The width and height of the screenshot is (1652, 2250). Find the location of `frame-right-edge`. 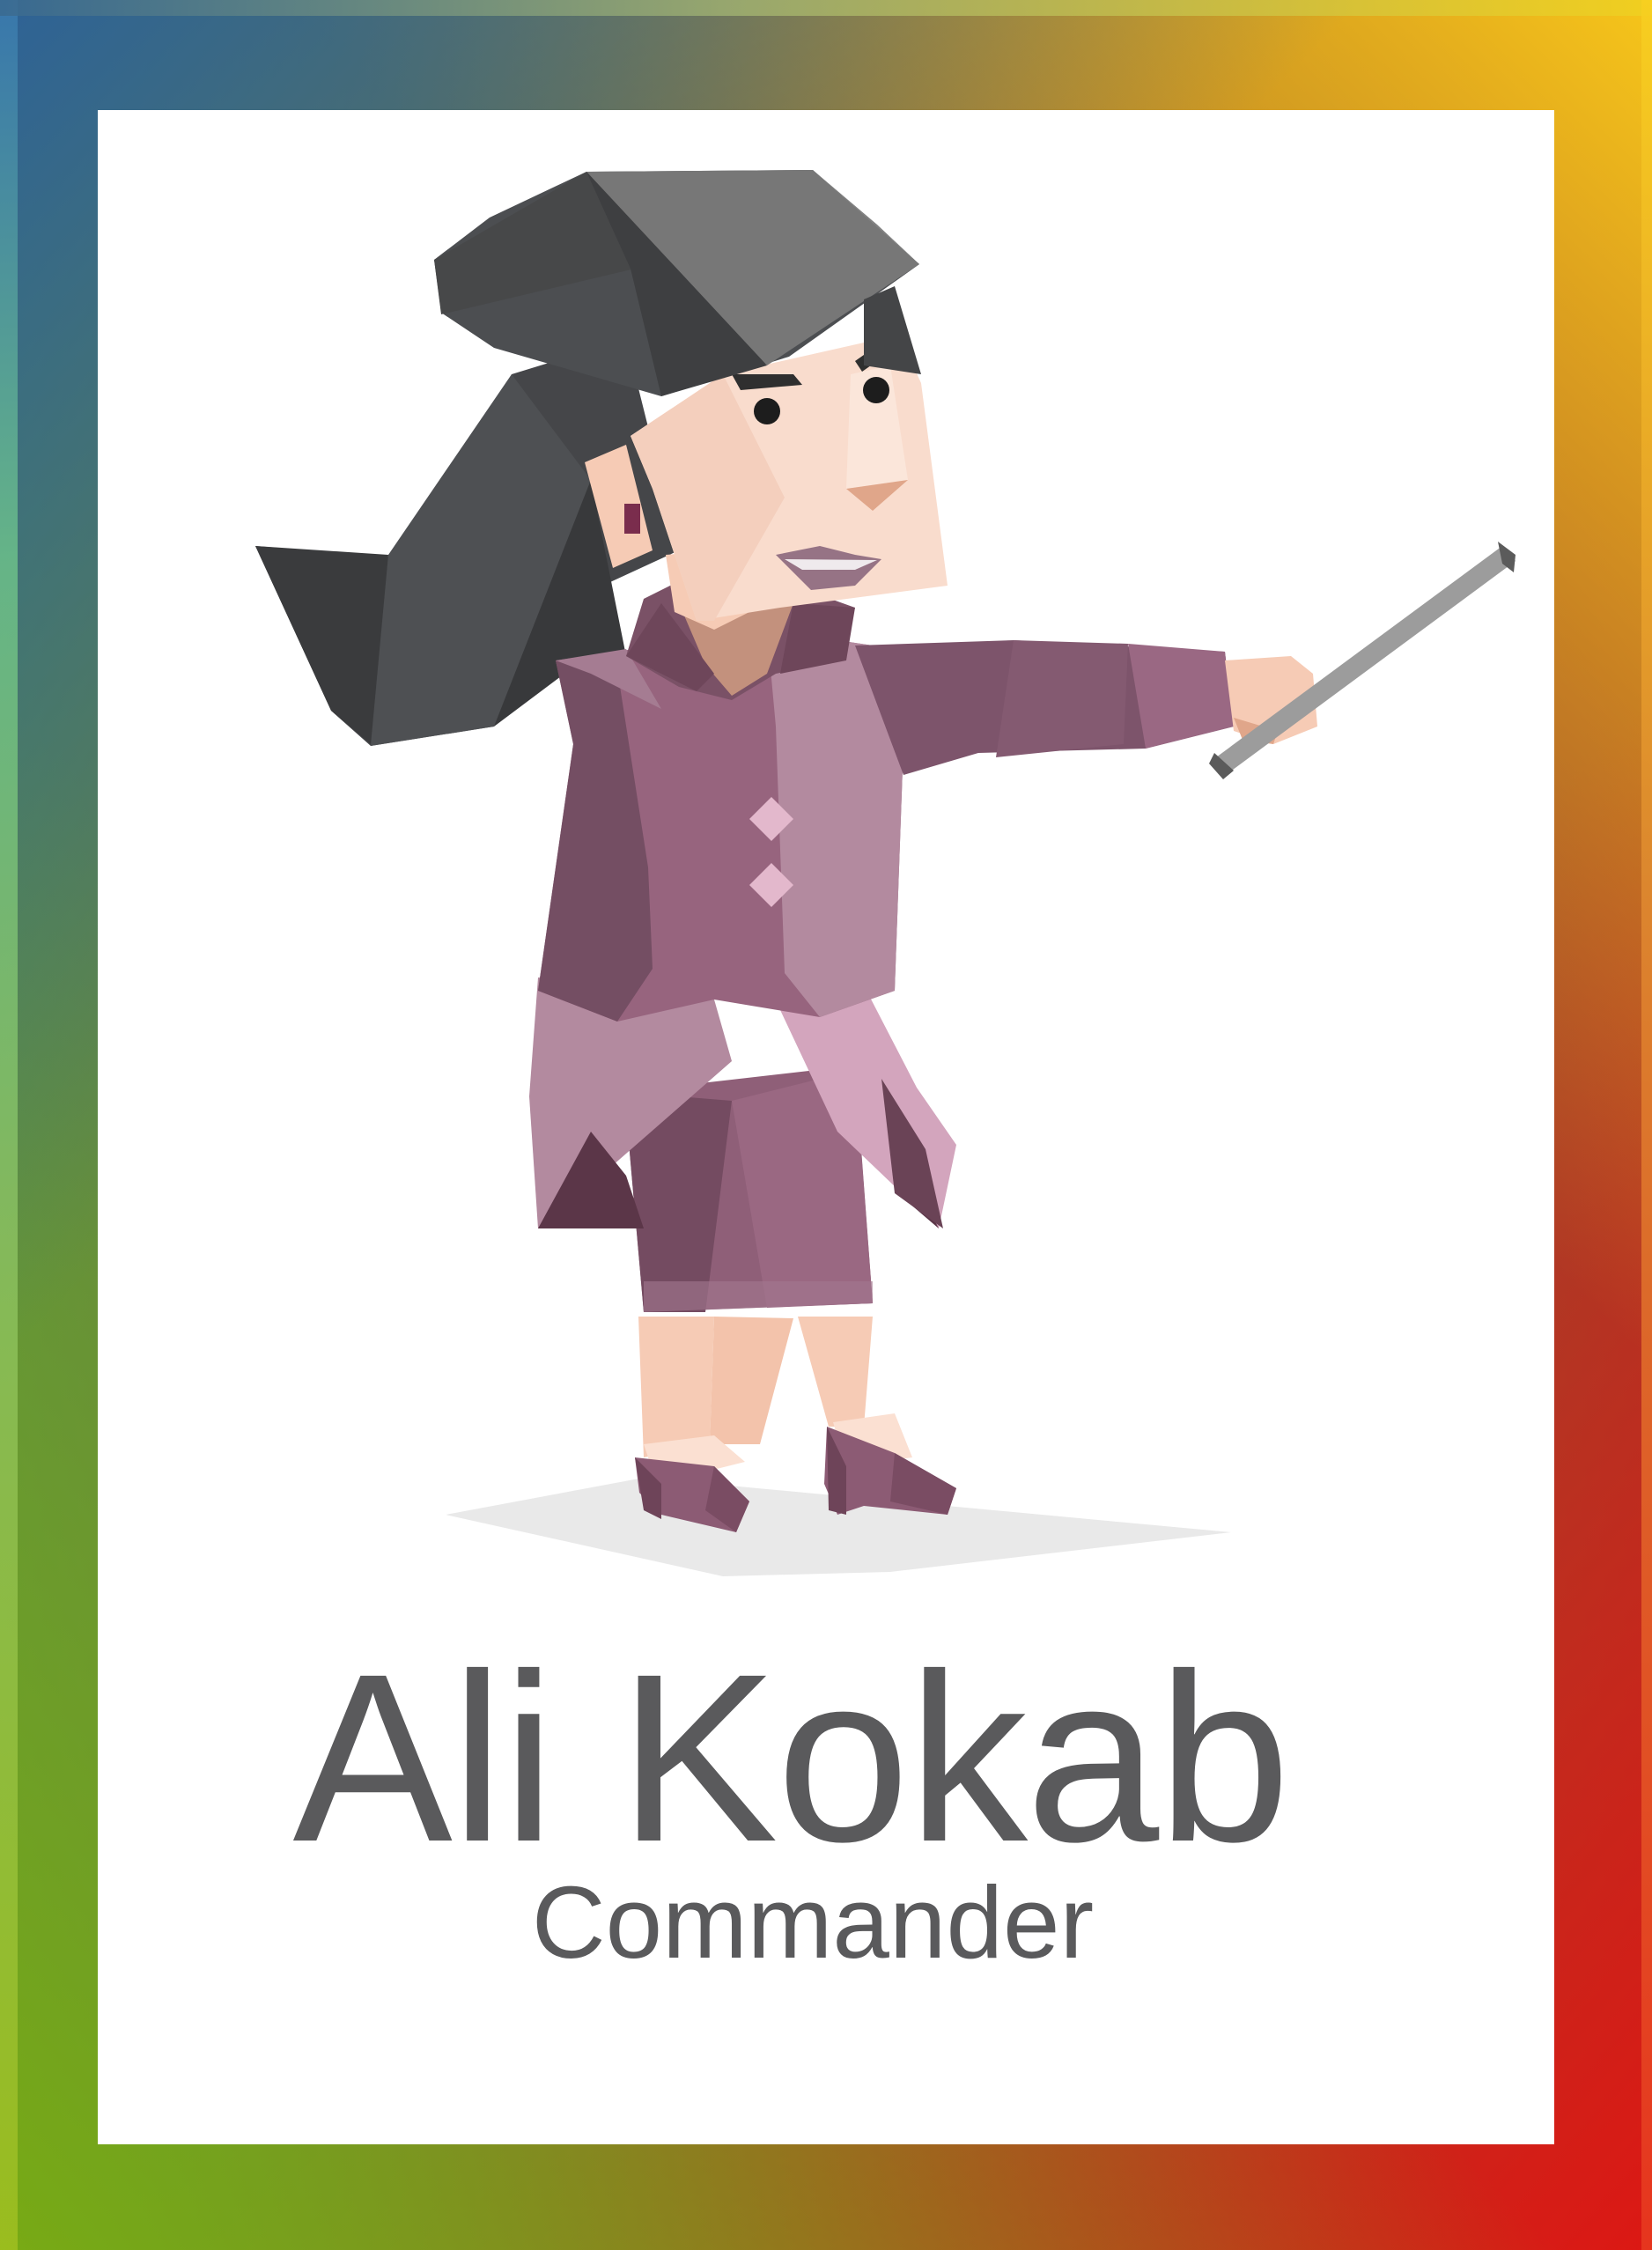

frame-right-edge is located at coordinates (1647, 1125).